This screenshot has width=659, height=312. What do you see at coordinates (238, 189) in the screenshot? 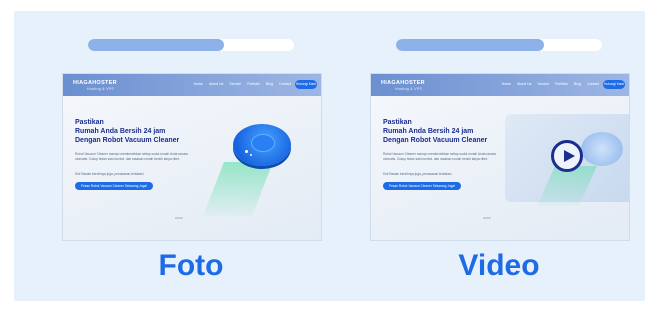
I see `light-beam` at bounding box center [238, 189].